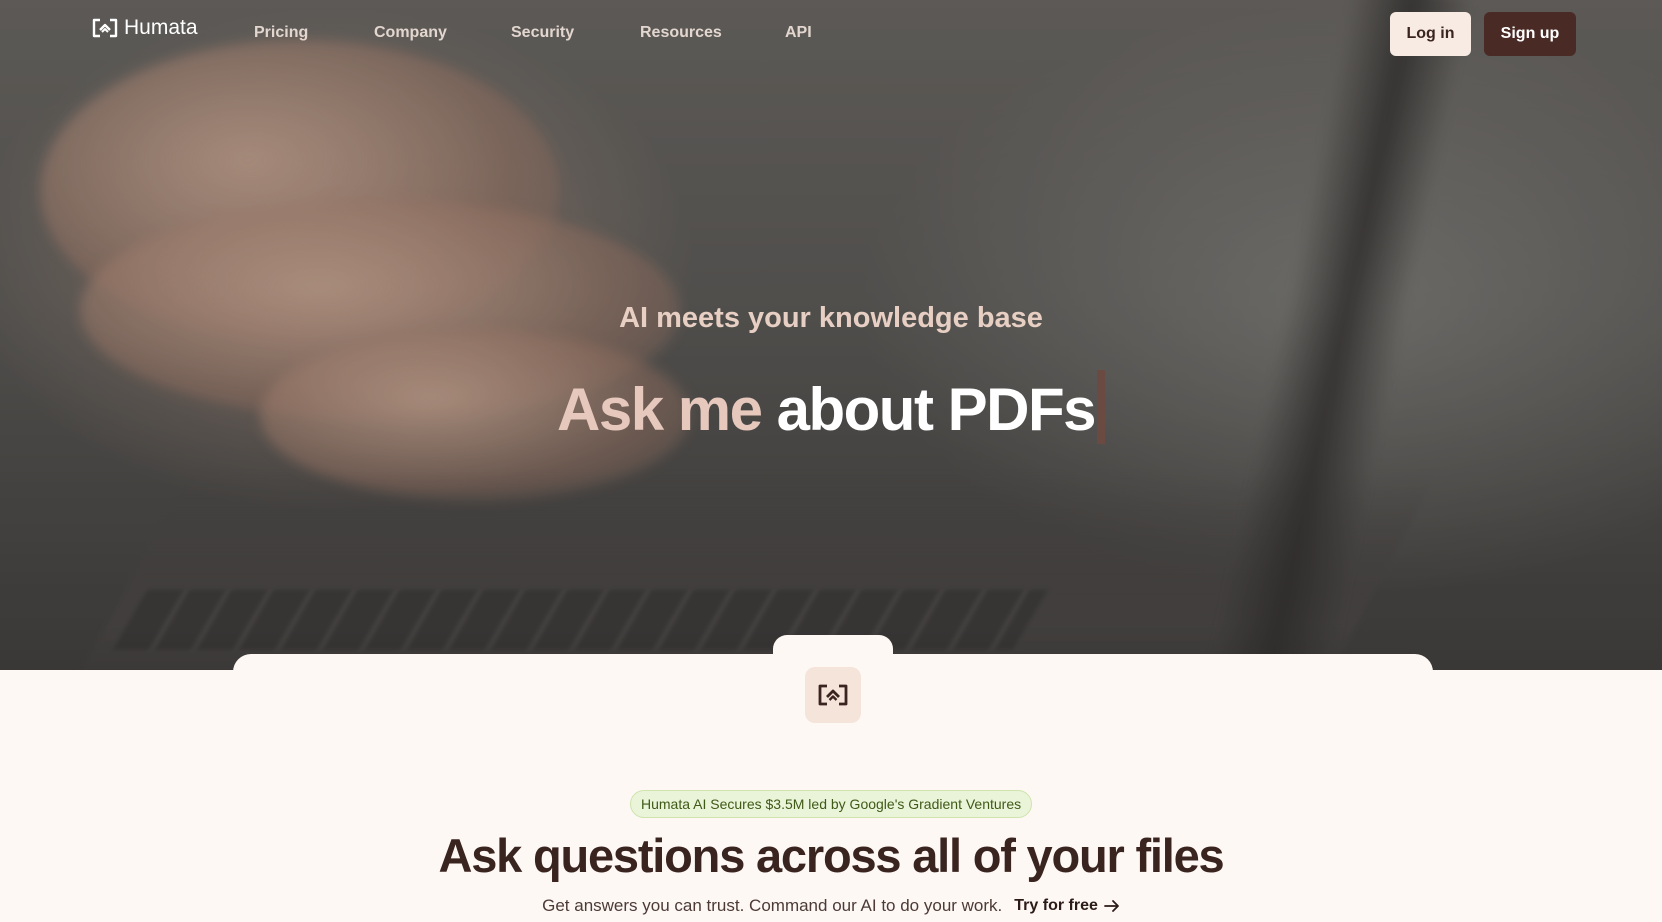 The height and width of the screenshot is (922, 1662). What do you see at coordinates (281, 33) in the screenshot?
I see `nav-link-pricing: Pricing` at bounding box center [281, 33].